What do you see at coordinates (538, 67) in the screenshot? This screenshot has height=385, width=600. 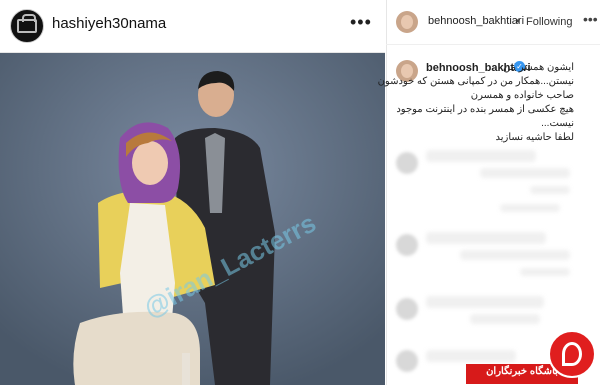 I see `caption-line: ایشون همسر من` at bounding box center [538, 67].